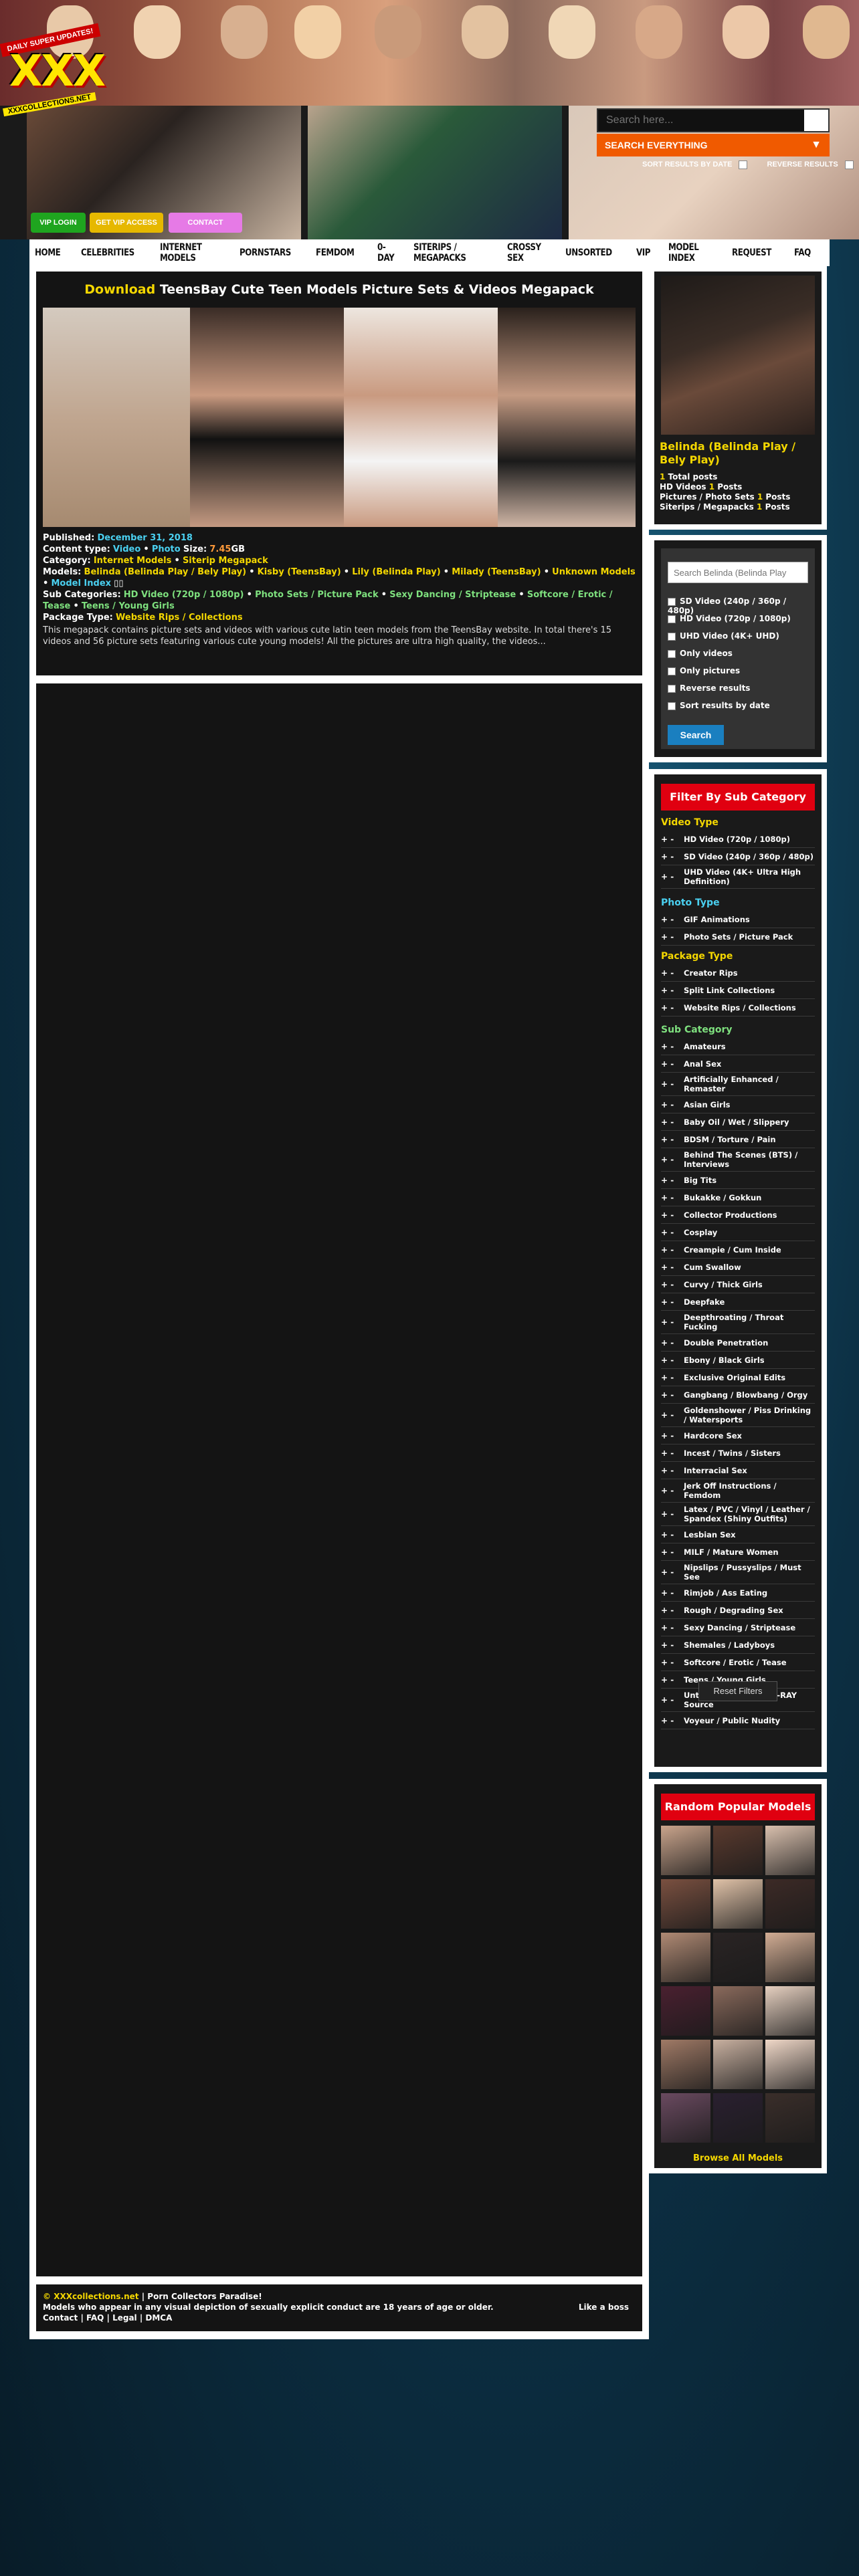 This screenshot has height=2576, width=859. I want to click on nav-pornstars: PORNSTARS, so click(265, 252).